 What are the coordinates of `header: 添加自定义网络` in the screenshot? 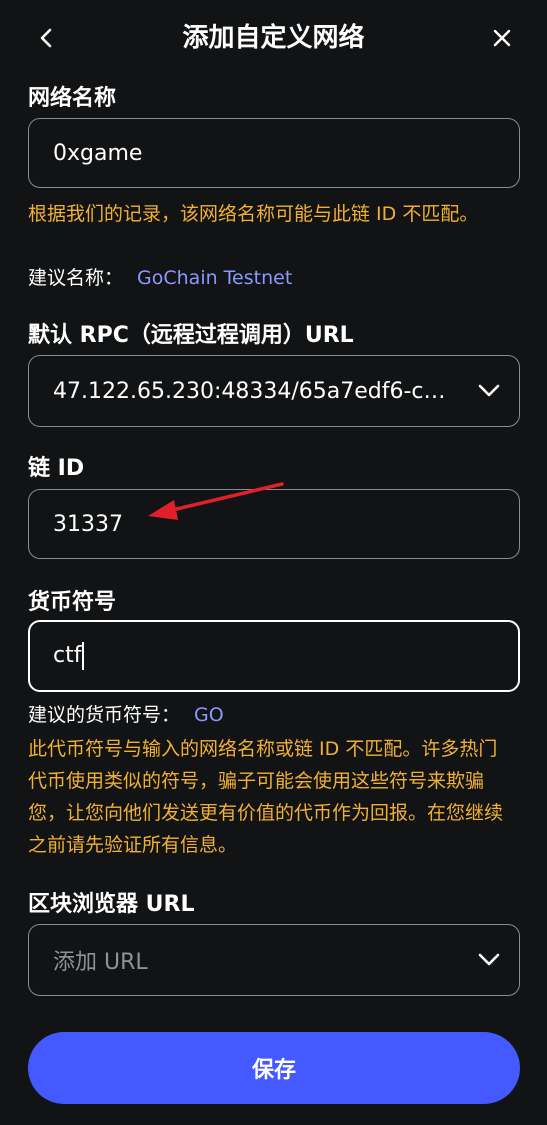 It's located at (273, 39).